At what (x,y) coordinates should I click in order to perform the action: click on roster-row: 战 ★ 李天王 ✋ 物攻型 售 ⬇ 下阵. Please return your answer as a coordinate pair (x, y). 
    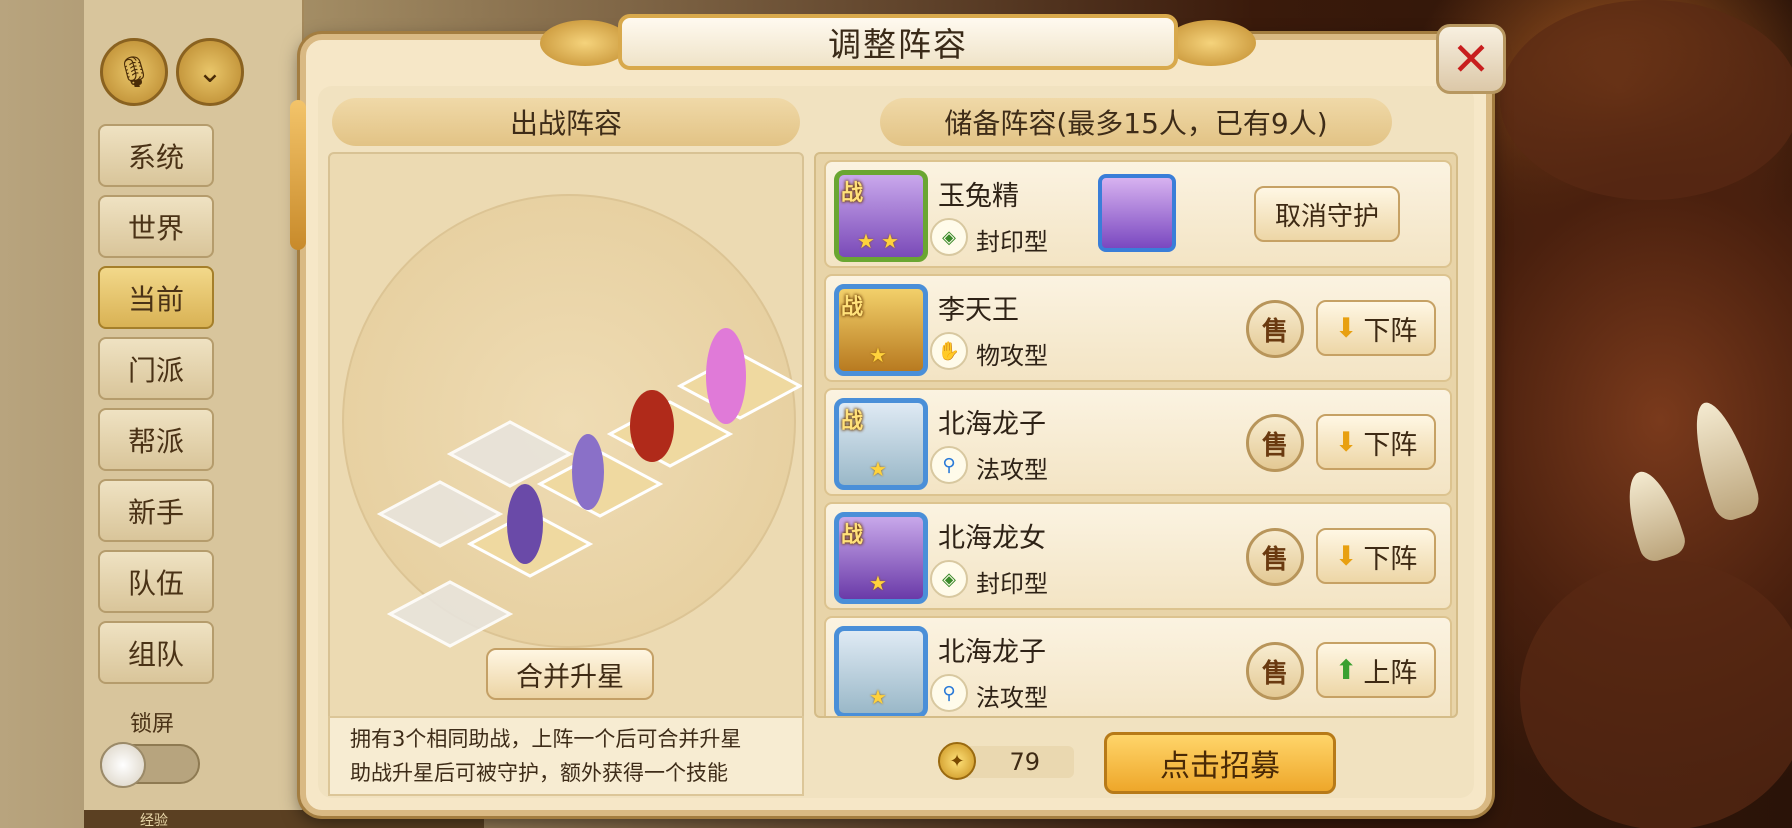
    Looking at the image, I should click on (1138, 328).